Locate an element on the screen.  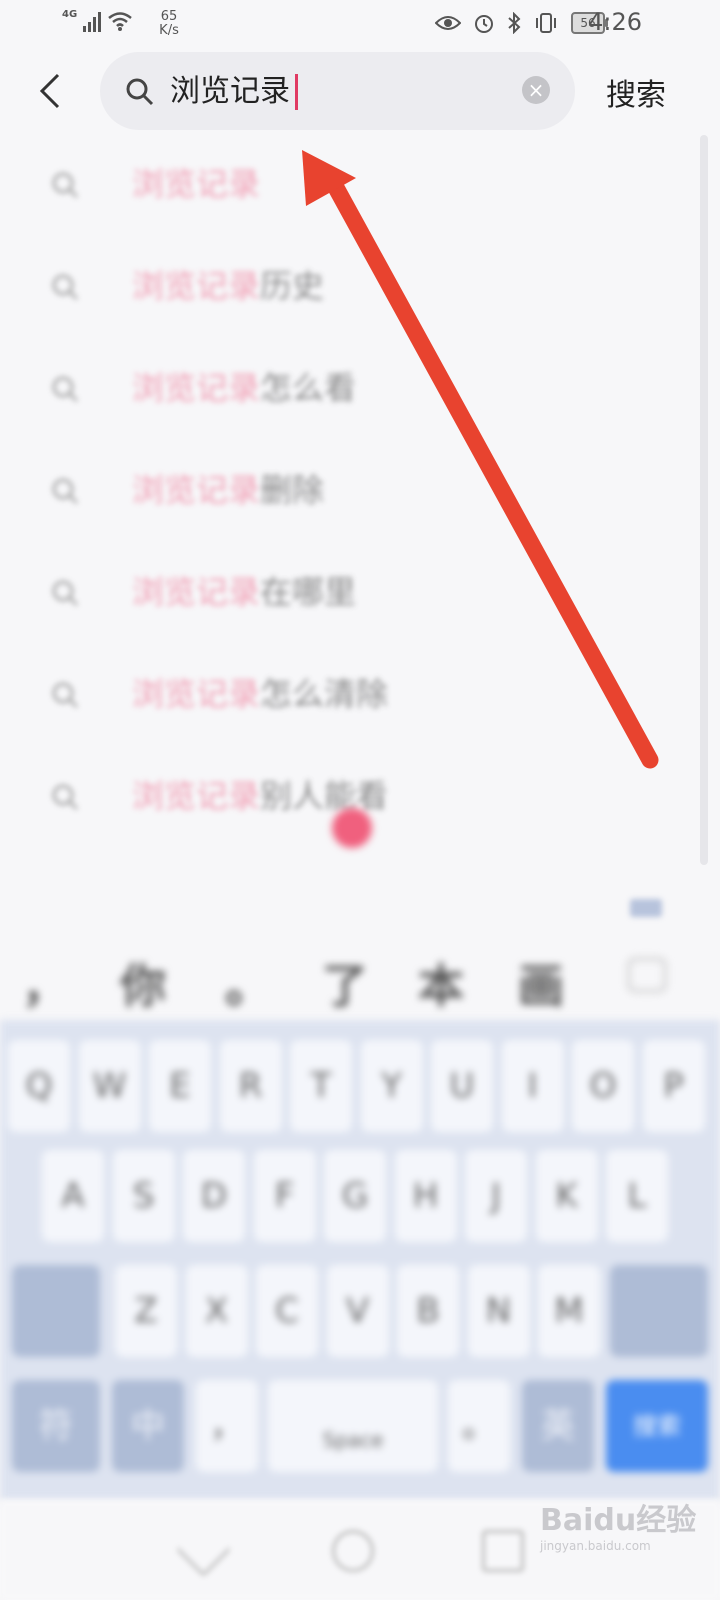
suggestion-rest: 历史 is located at coordinates (292, 286).